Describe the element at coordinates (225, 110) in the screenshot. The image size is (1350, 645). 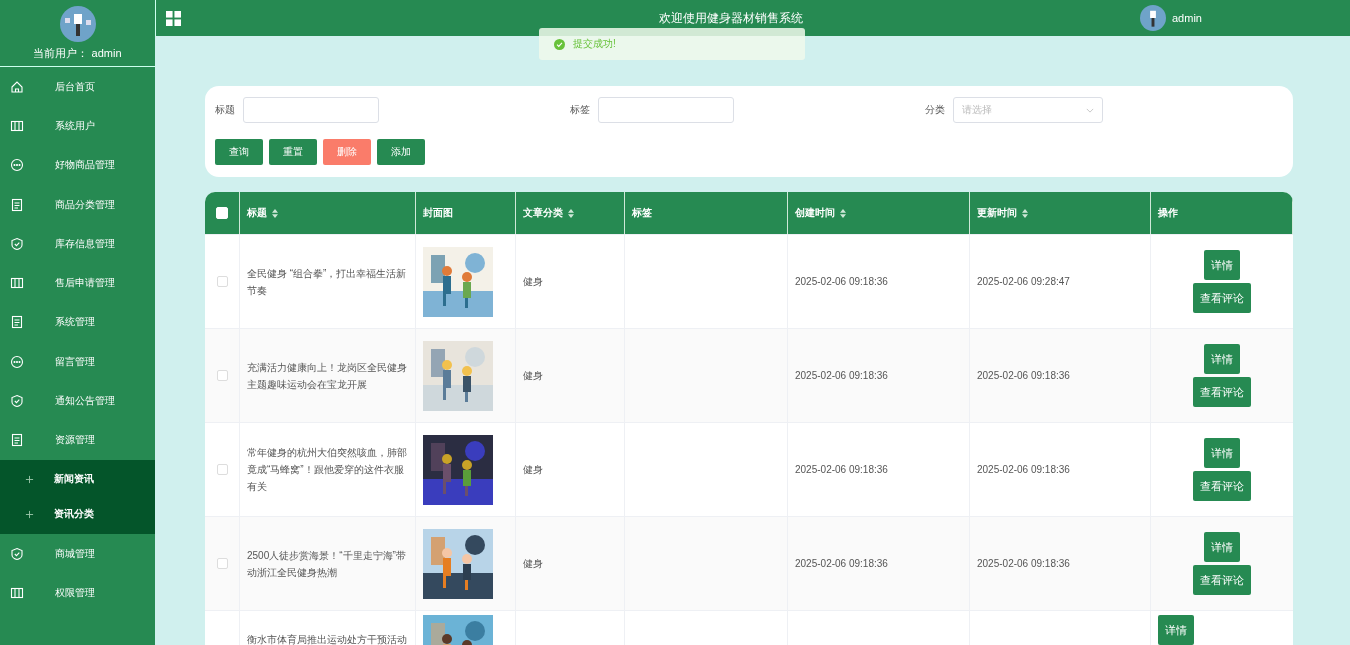
I see `field-label: 标题` at that location.